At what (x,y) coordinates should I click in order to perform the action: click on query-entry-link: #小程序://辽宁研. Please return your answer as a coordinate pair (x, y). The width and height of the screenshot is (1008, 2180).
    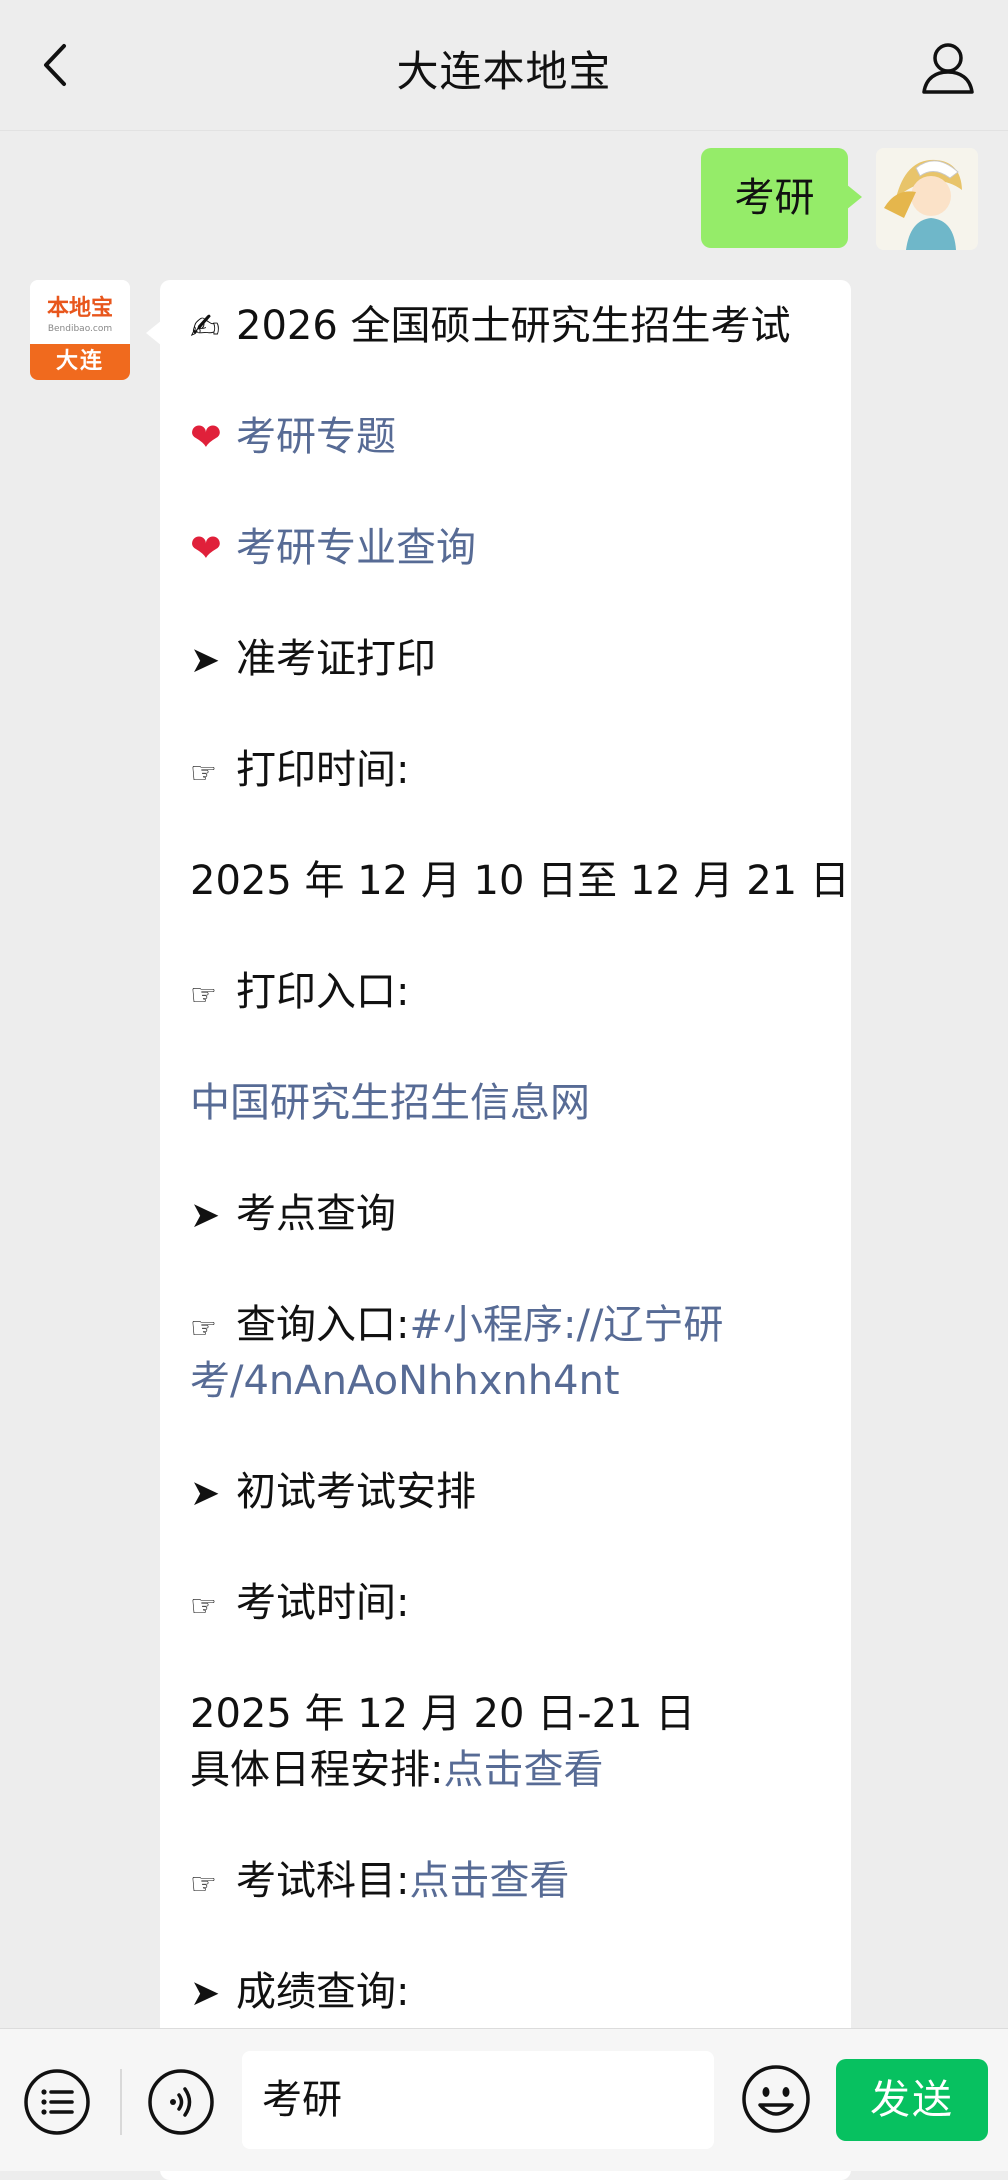
    Looking at the image, I should click on (566, 1325).